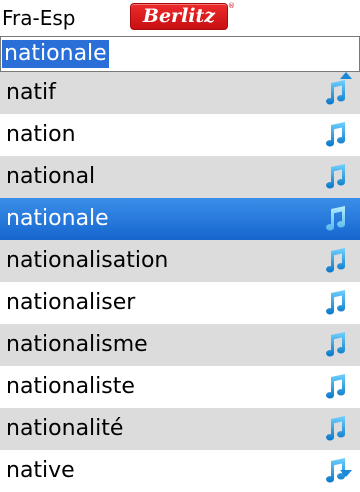 Image resolution: width=360 pixels, height=492 pixels. Describe the element at coordinates (180, 54) in the screenshot. I see `search-input: nationale` at that location.